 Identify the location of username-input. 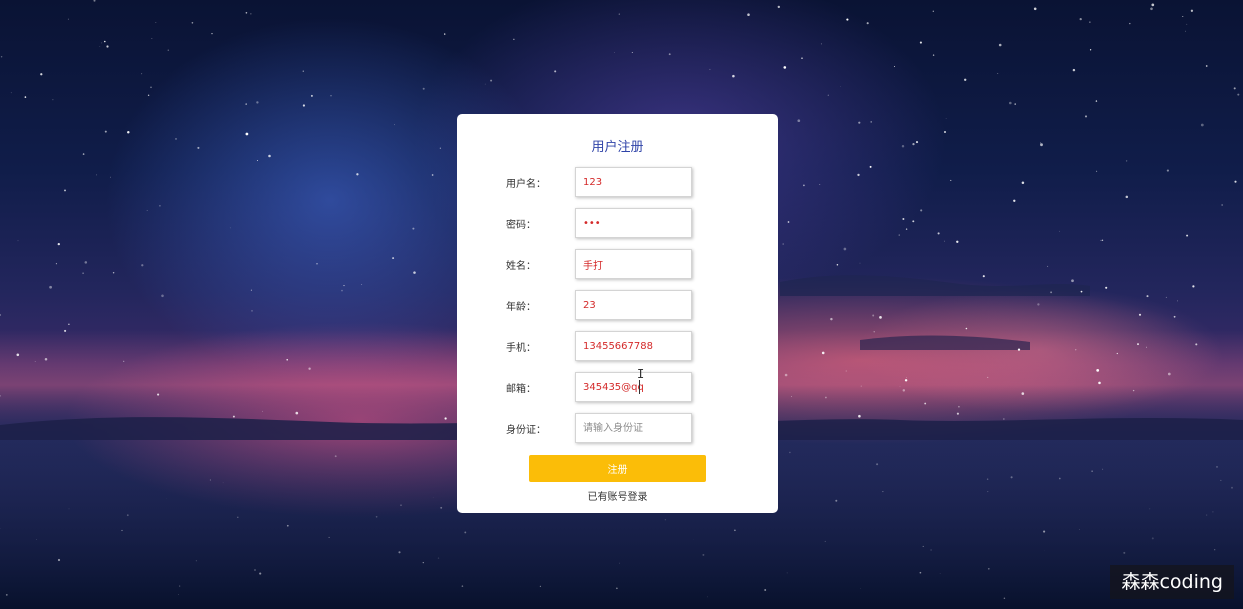
(633, 182).